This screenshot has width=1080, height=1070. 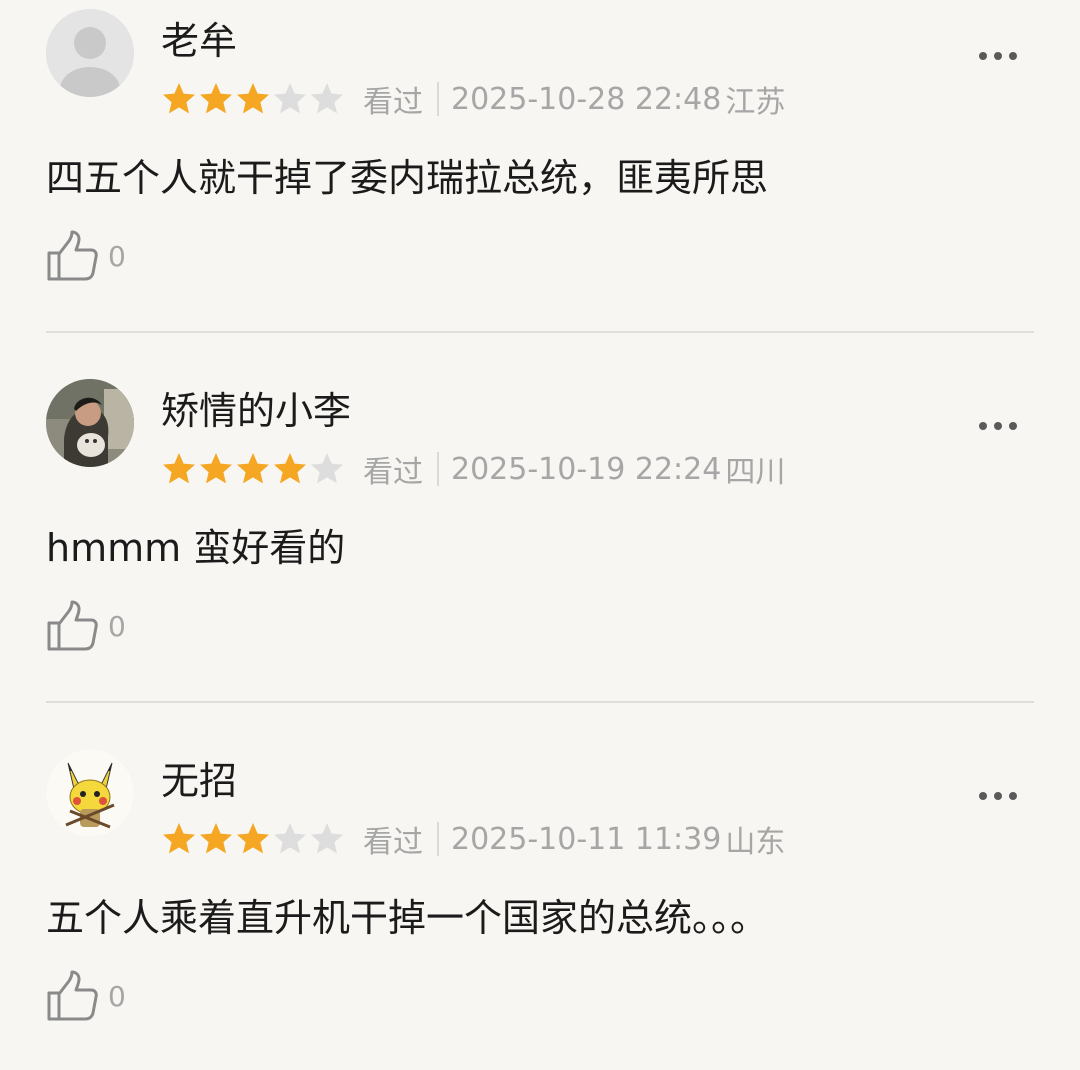 What do you see at coordinates (407, 178) in the screenshot?
I see `comment-text: 四五个人就干掉了委内瑞拉总统，匪夷所思` at bounding box center [407, 178].